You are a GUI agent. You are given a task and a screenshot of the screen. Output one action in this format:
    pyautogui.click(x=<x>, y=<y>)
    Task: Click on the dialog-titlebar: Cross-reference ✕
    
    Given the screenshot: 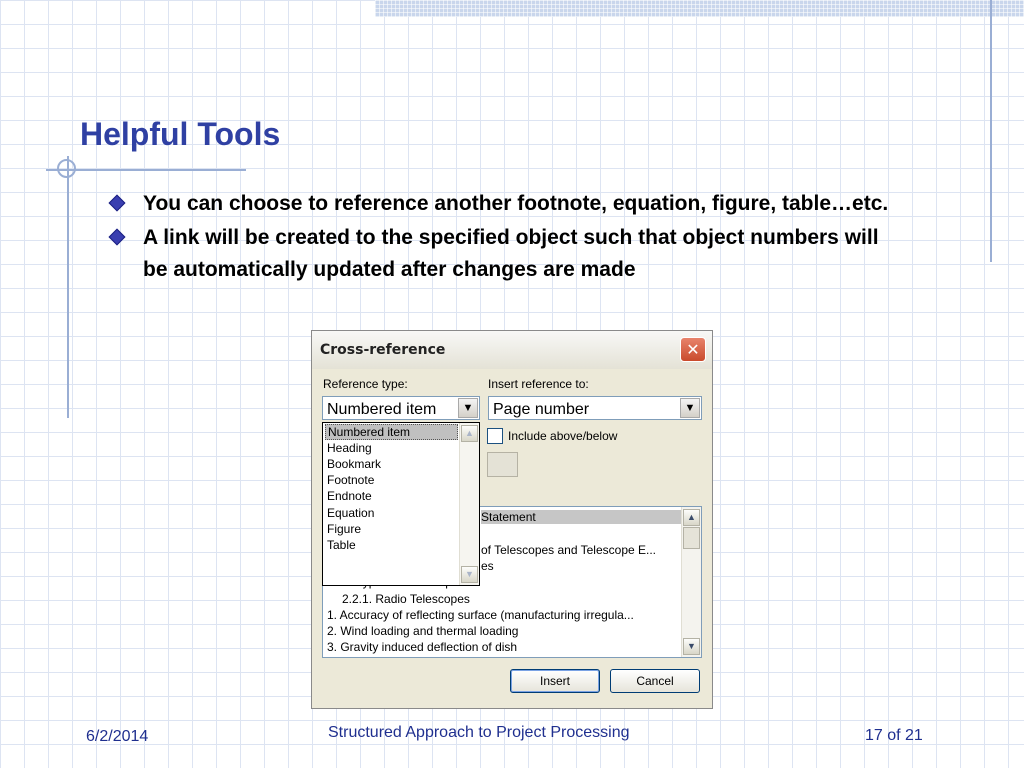 What is the action you would take?
    pyautogui.click(x=512, y=350)
    